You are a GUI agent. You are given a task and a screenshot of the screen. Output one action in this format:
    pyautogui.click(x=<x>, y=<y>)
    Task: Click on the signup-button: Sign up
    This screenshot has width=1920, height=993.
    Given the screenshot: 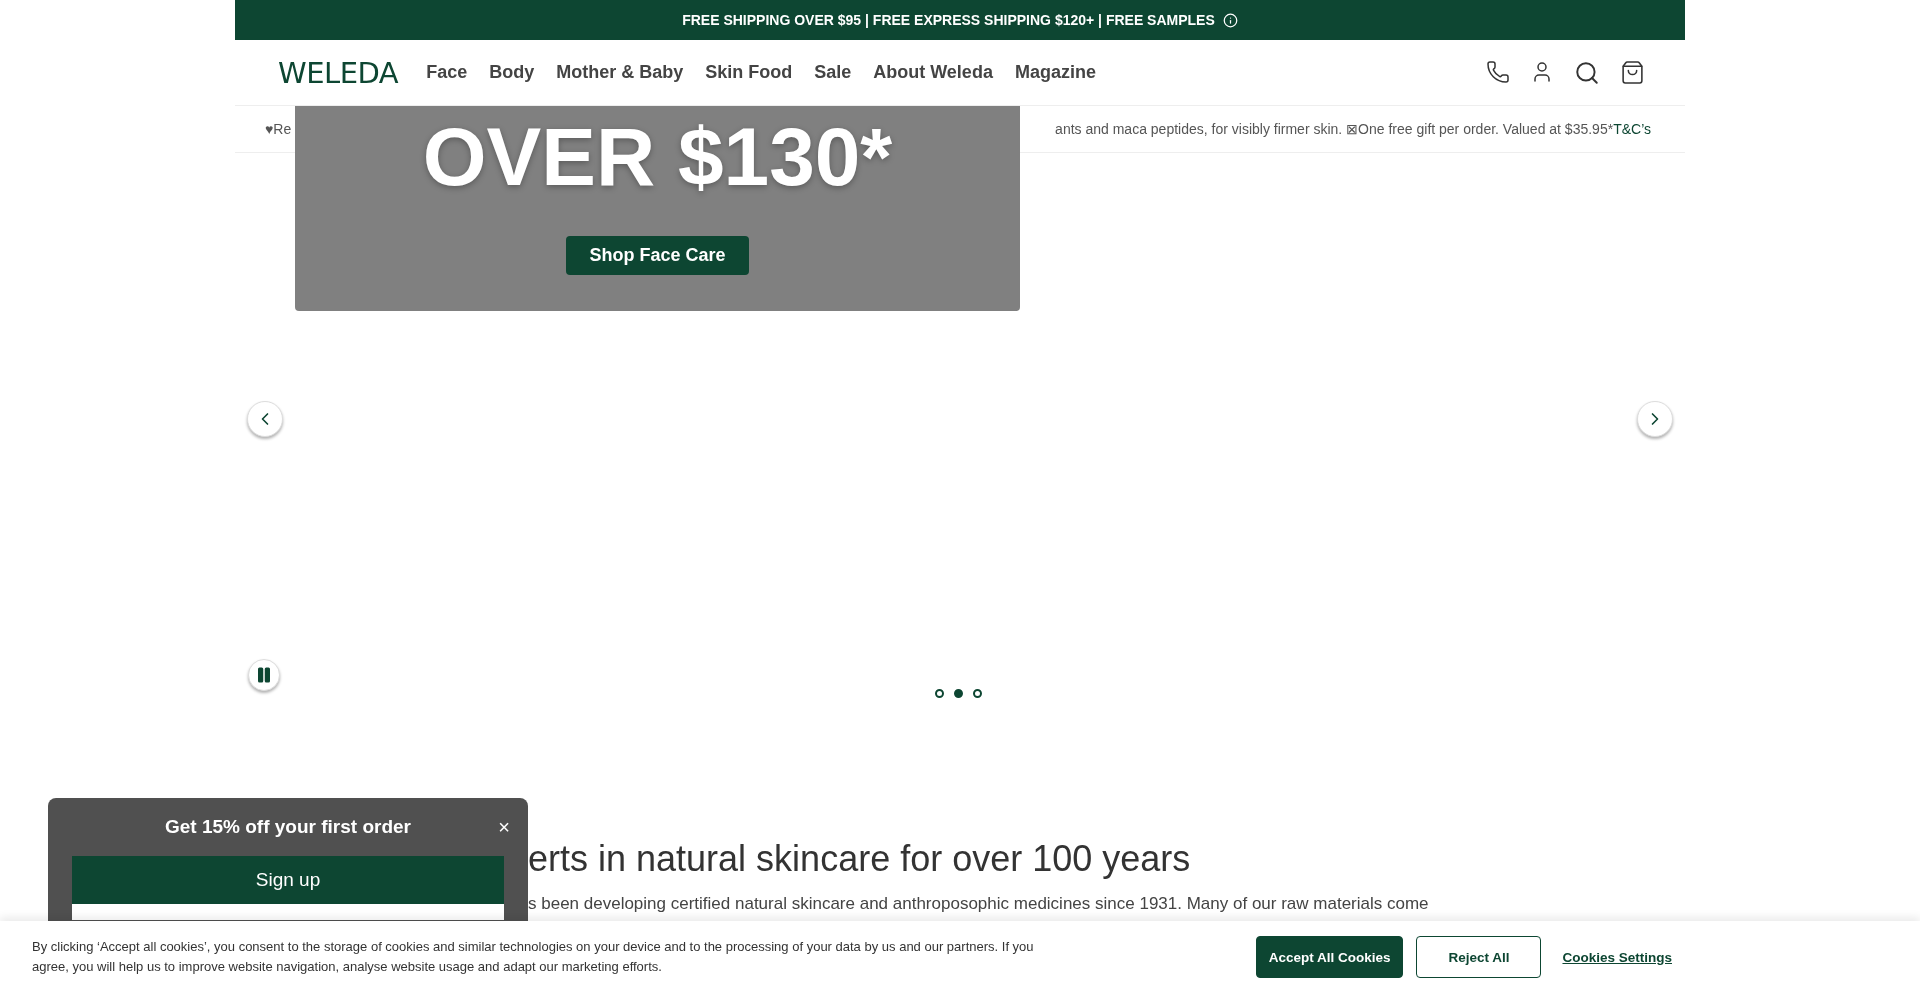 What is the action you would take?
    pyautogui.click(x=288, y=880)
    